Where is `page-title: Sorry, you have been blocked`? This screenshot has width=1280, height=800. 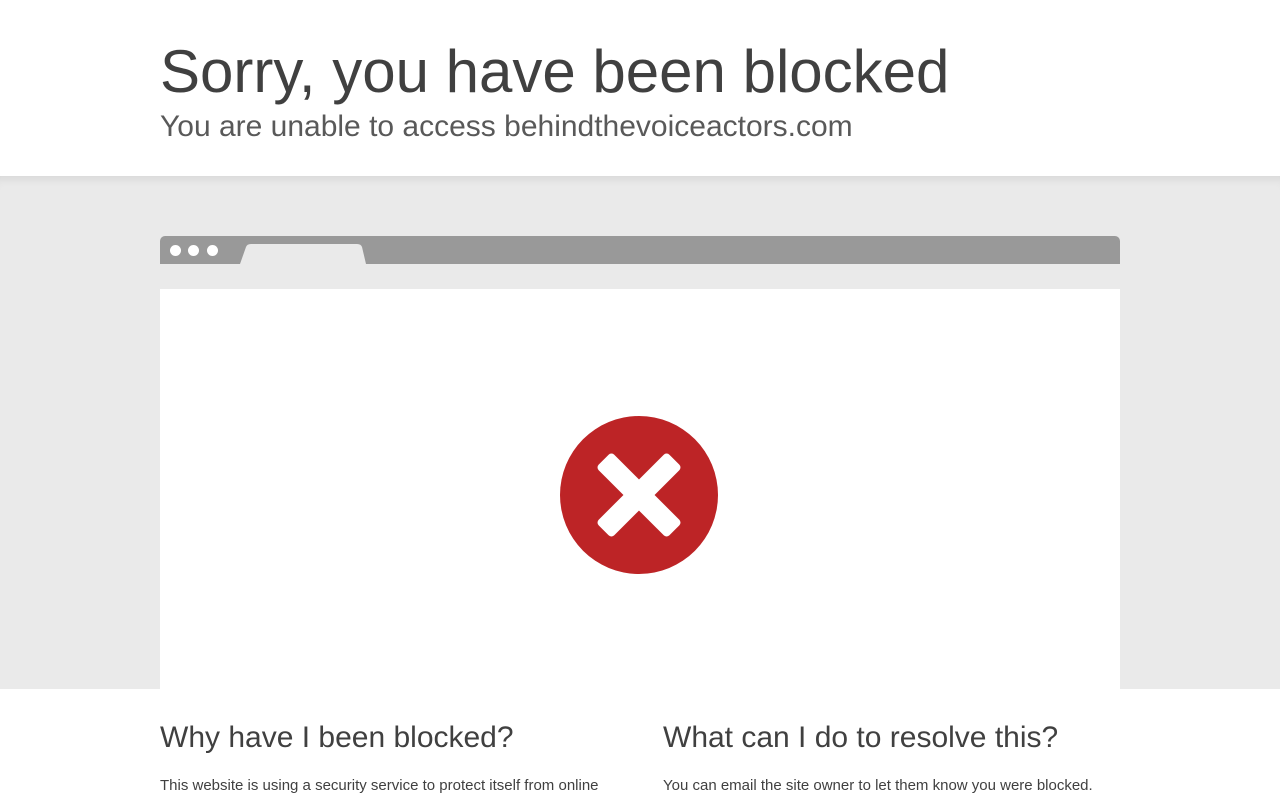
page-title: Sorry, you have been blocked is located at coordinates (555, 71).